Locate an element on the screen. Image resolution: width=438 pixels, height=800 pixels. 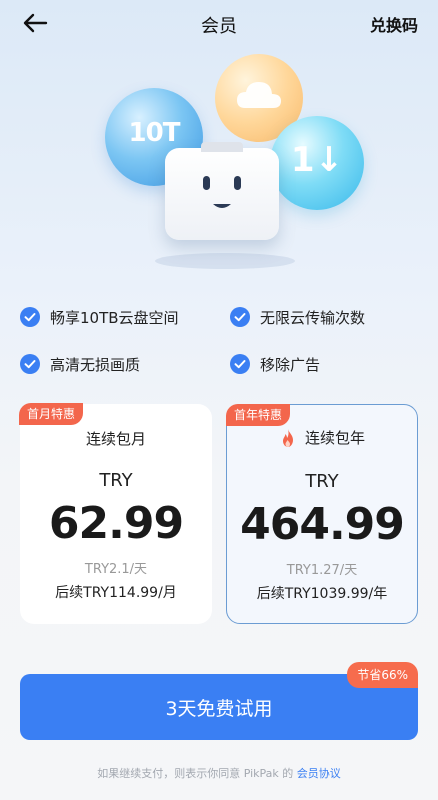
header-bar: 会员 兑换码 is located at coordinates (219, 23).